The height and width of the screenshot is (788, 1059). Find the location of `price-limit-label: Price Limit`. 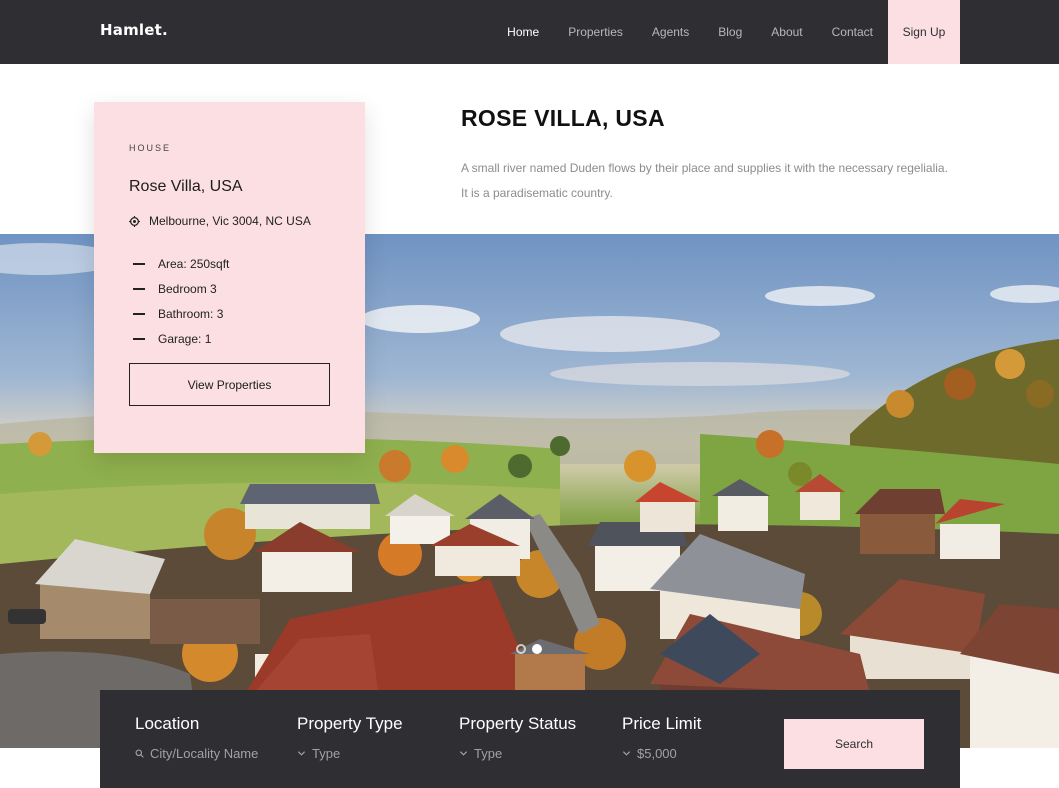

price-limit-label: Price Limit is located at coordinates (662, 723).